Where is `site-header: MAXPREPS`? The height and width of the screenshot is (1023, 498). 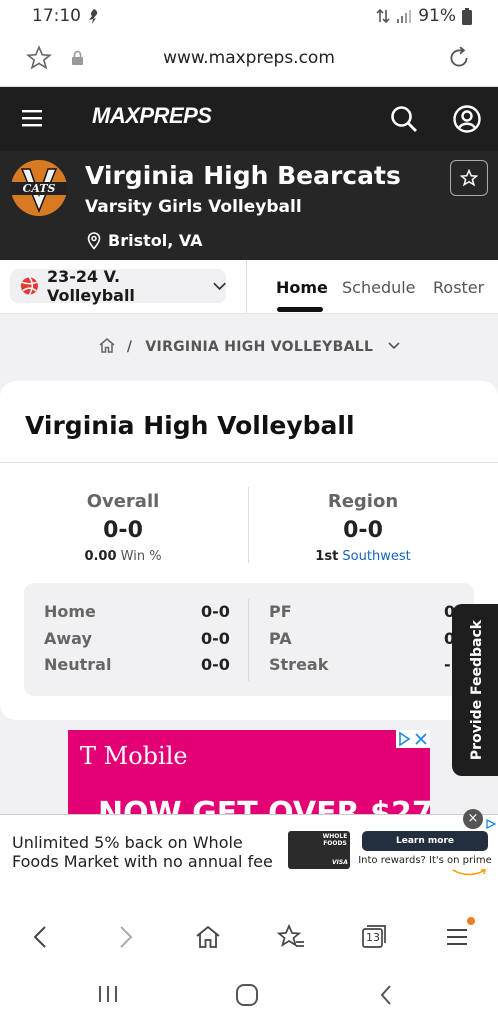
site-header: MAXPREPS is located at coordinates (249, 119).